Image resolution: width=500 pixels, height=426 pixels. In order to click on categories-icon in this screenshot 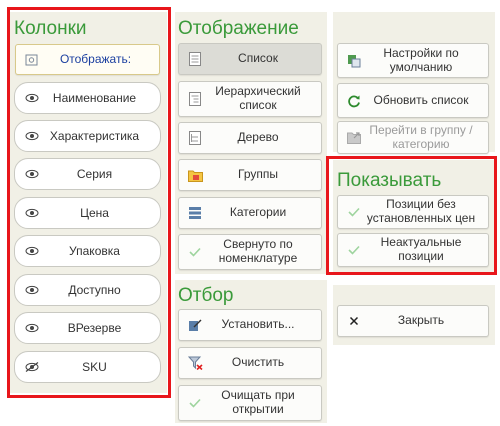, I will do `click(195, 213)`.